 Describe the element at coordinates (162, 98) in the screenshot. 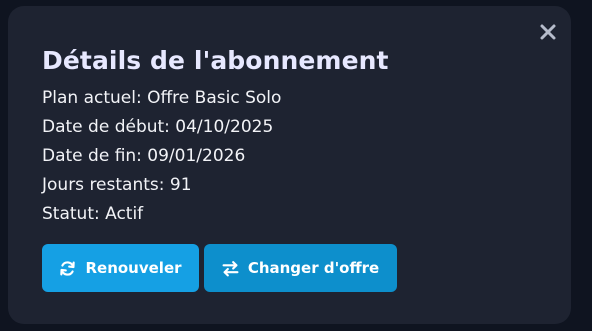

I see `detail-current-plan: Plan actuel: Offre Basic Solo` at that location.